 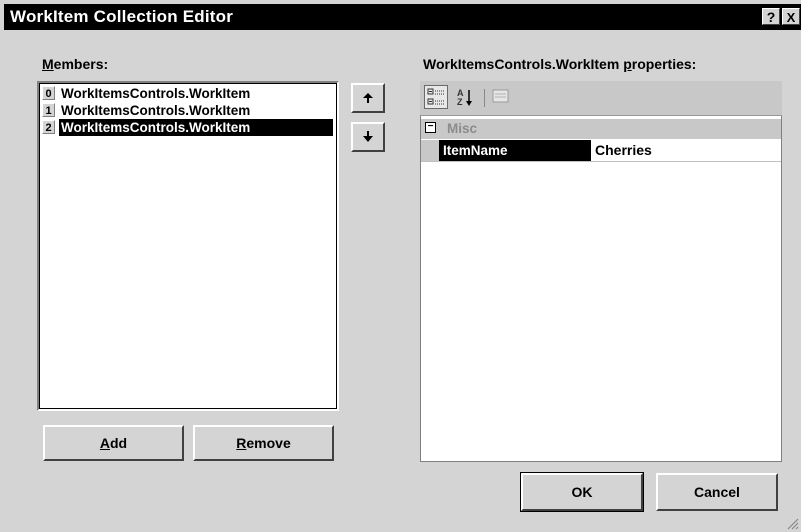 I want to click on list-item: 0 WorkItemsControls.WorkItem, so click(x=186, y=93).